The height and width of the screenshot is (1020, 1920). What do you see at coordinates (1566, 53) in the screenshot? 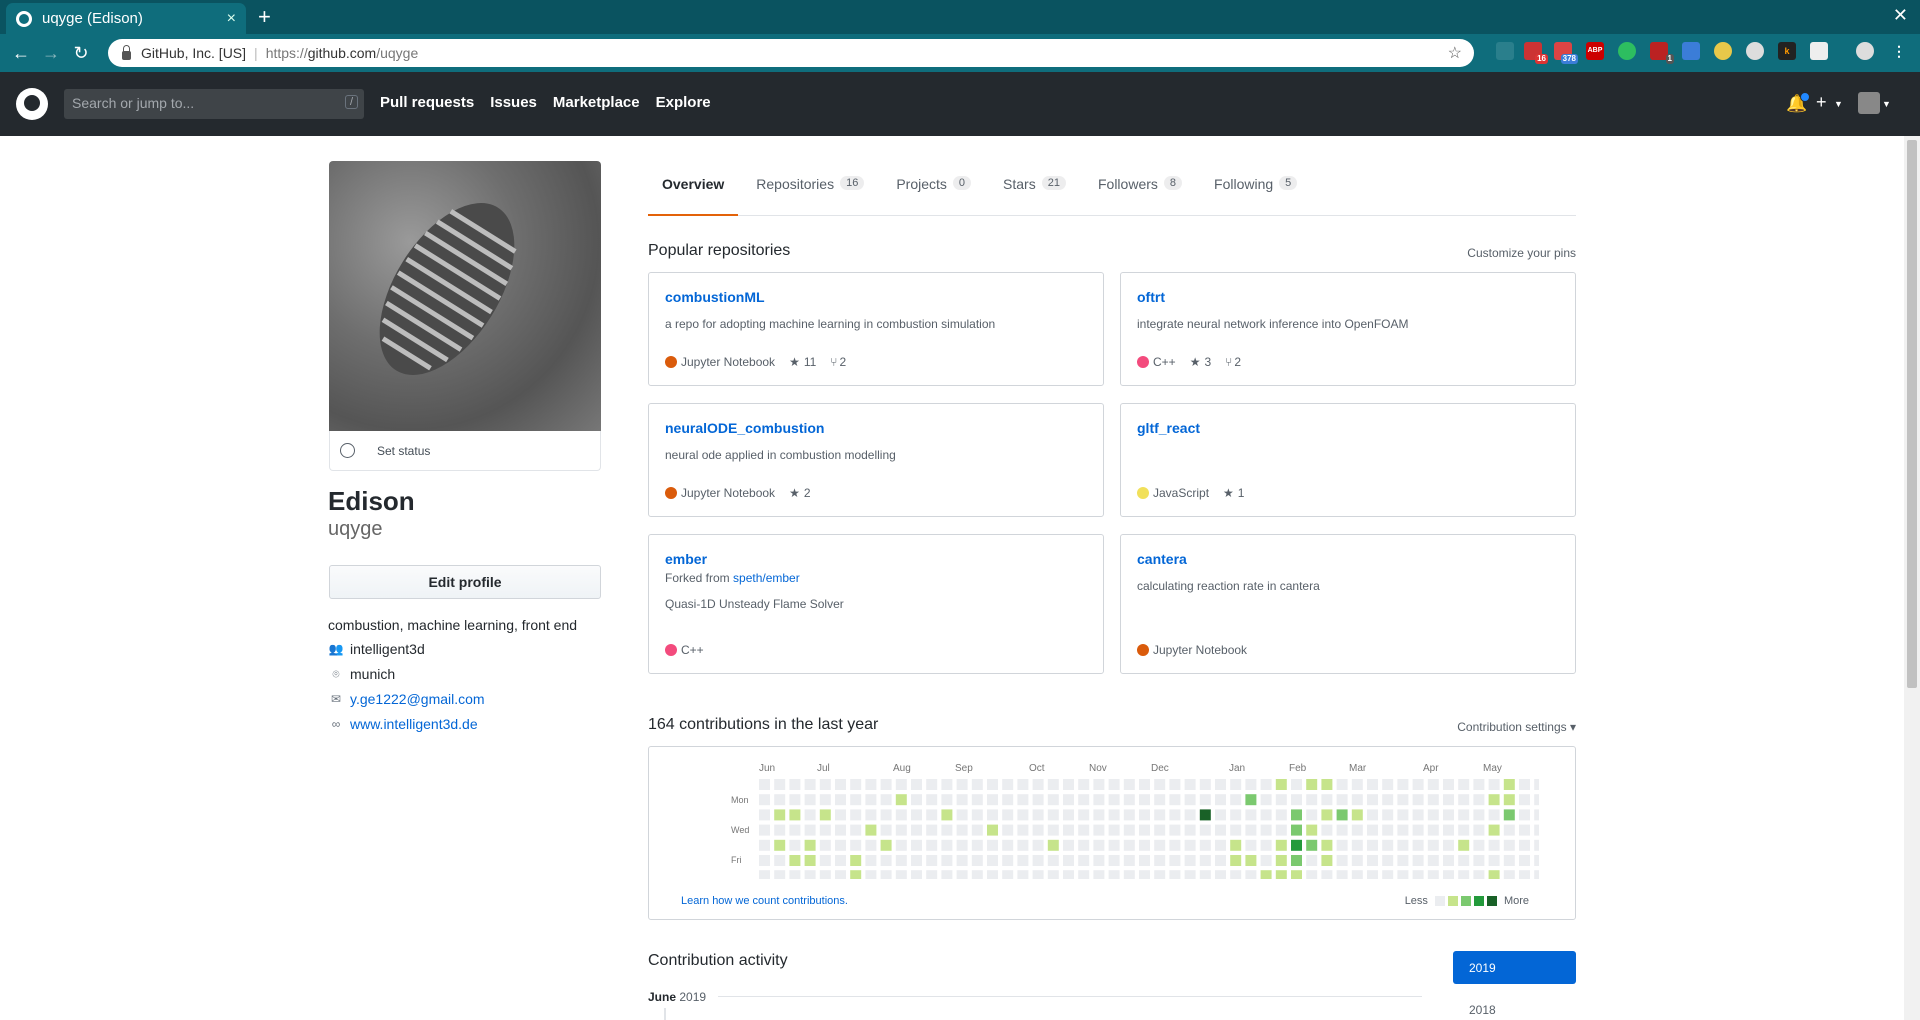
I see `mail-extension-icon: 378` at bounding box center [1566, 53].